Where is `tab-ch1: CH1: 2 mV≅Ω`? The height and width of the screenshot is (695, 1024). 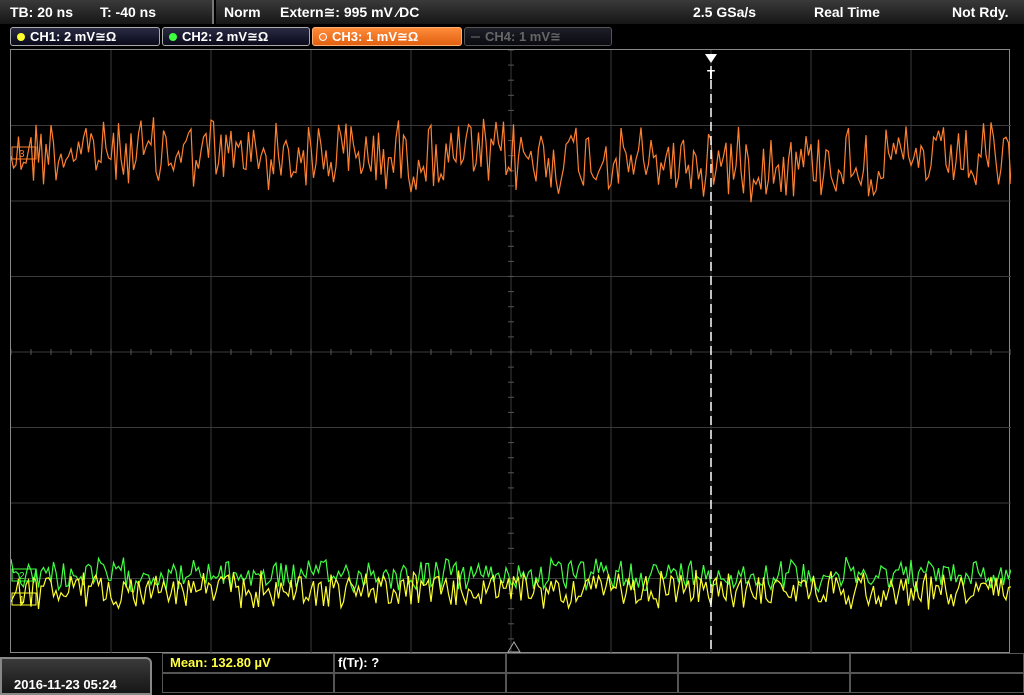
tab-ch1: CH1: 2 mV≅Ω is located at coordinates (85, 36).